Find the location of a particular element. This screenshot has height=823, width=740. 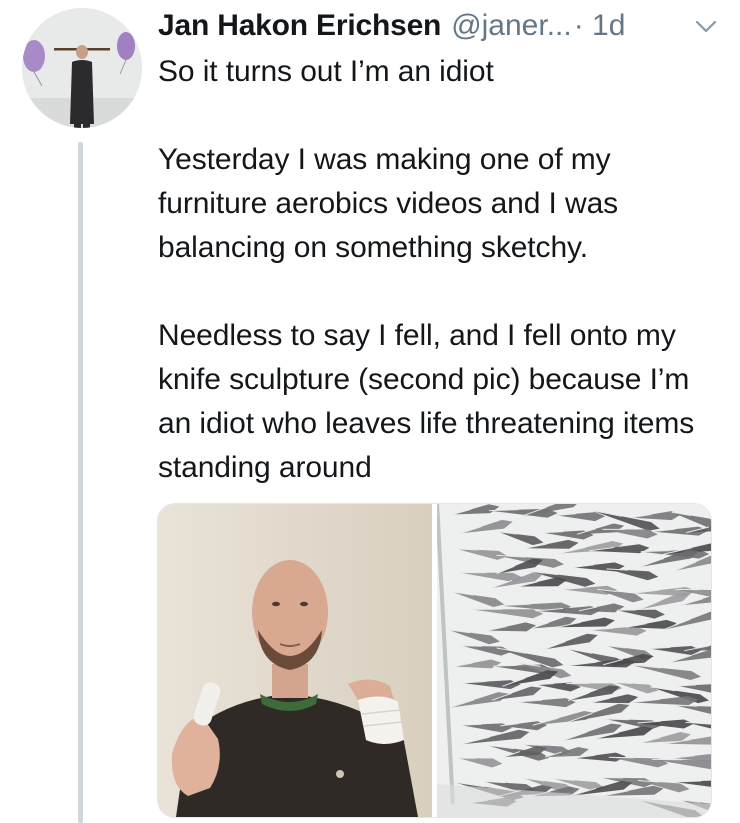

thread-line is located at coordinates (80, 482).